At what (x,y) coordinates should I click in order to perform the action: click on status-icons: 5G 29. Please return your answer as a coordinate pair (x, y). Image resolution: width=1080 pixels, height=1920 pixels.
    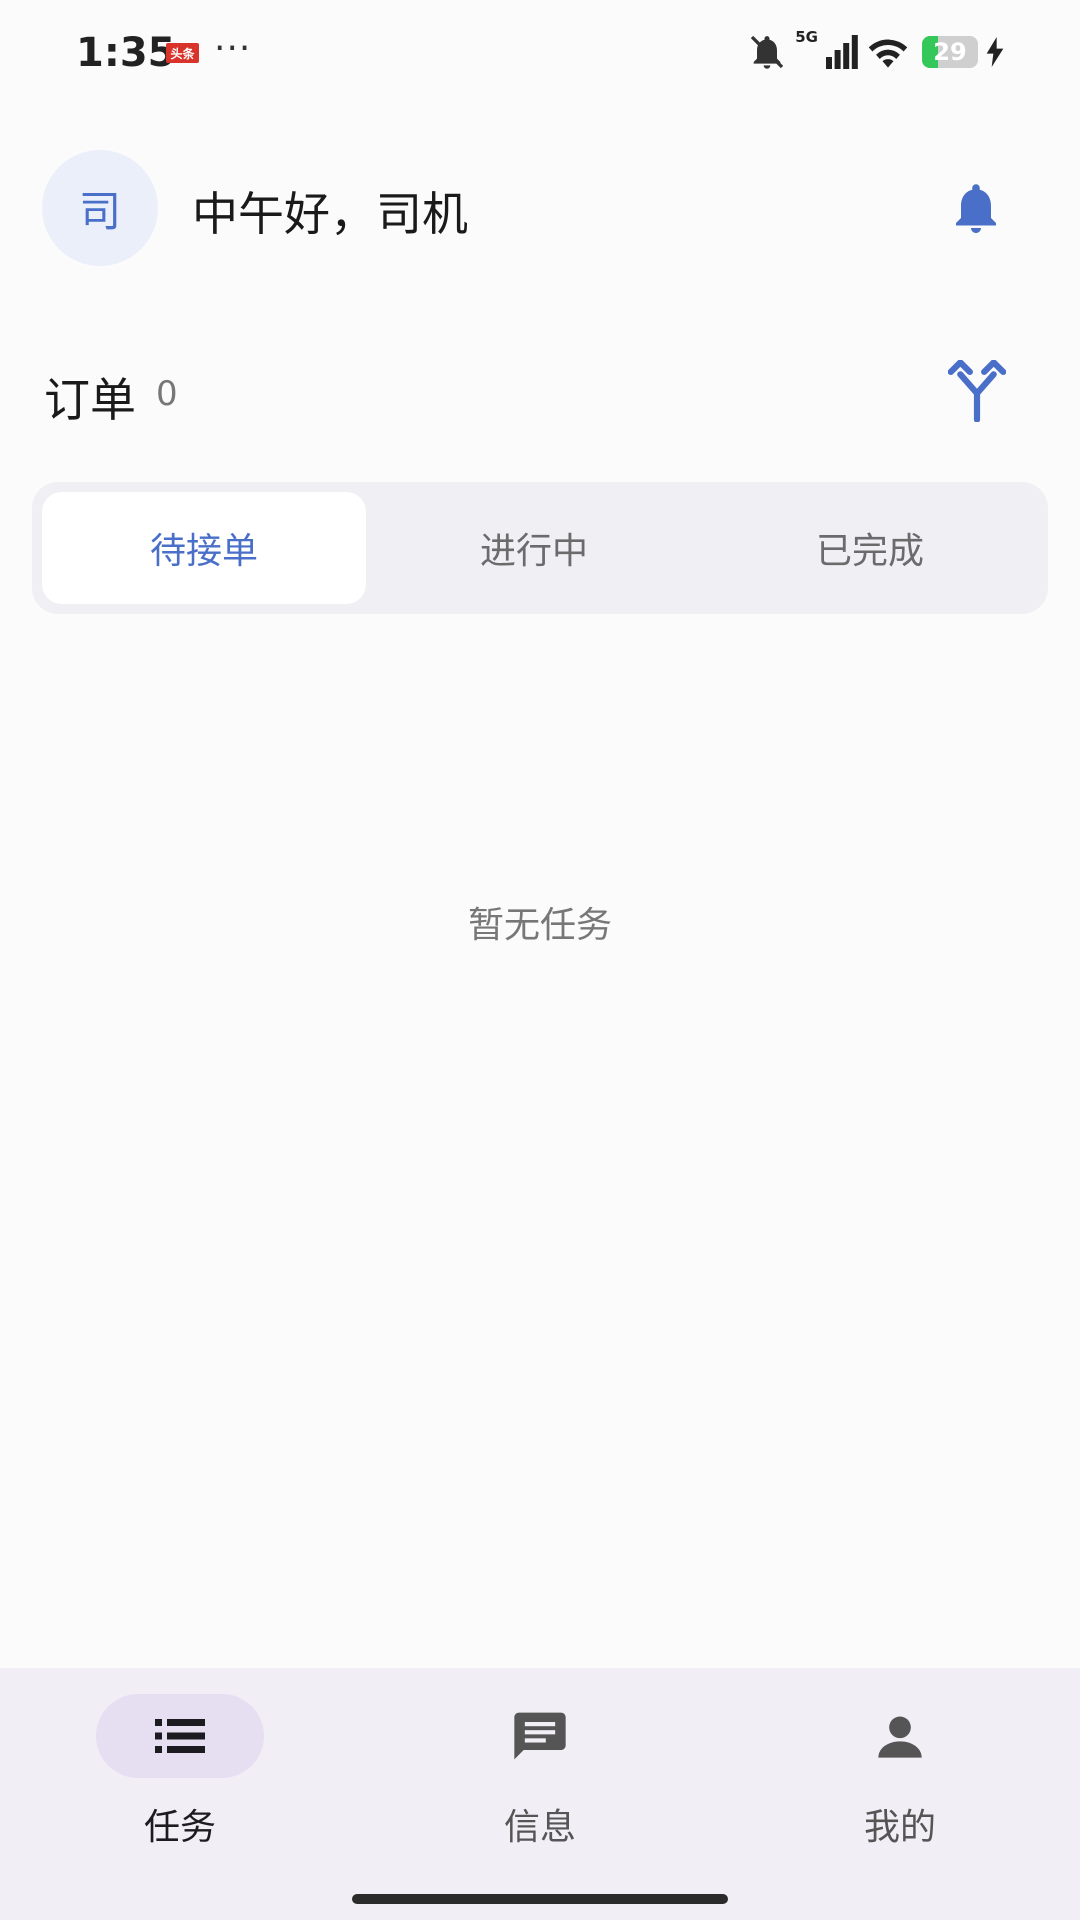
    Looking at the image, I should click on (875, 51).